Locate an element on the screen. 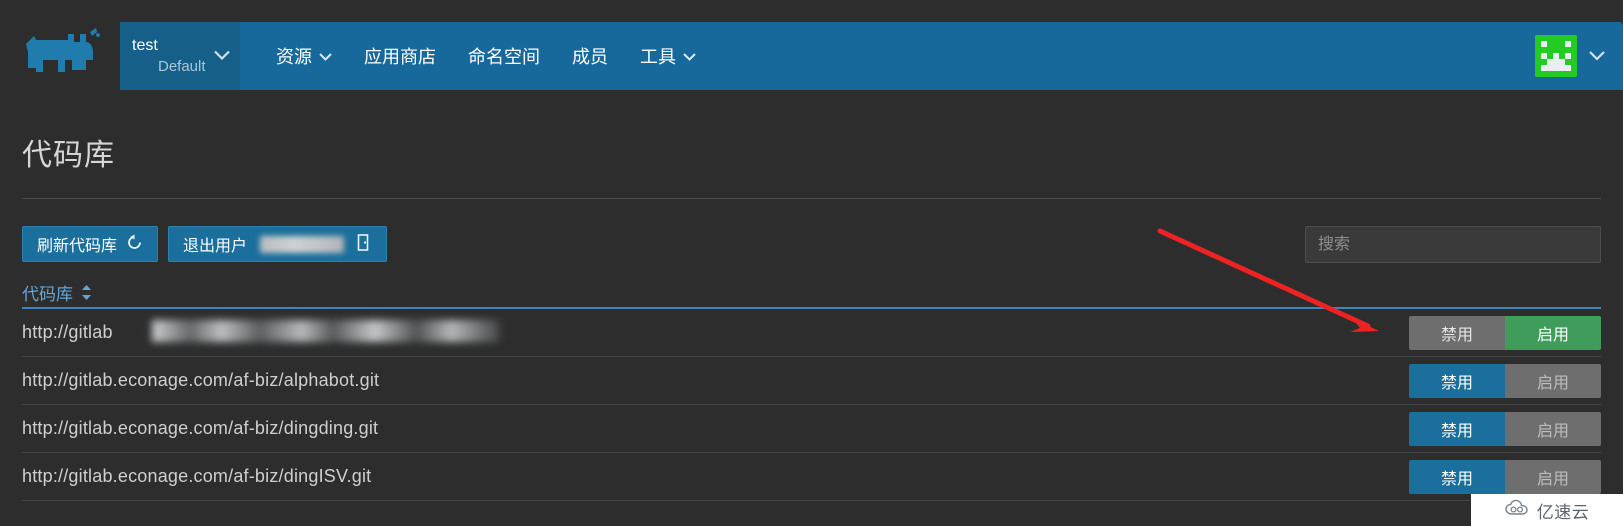  page-title: 代码库 is located at coordinates (68, 155).